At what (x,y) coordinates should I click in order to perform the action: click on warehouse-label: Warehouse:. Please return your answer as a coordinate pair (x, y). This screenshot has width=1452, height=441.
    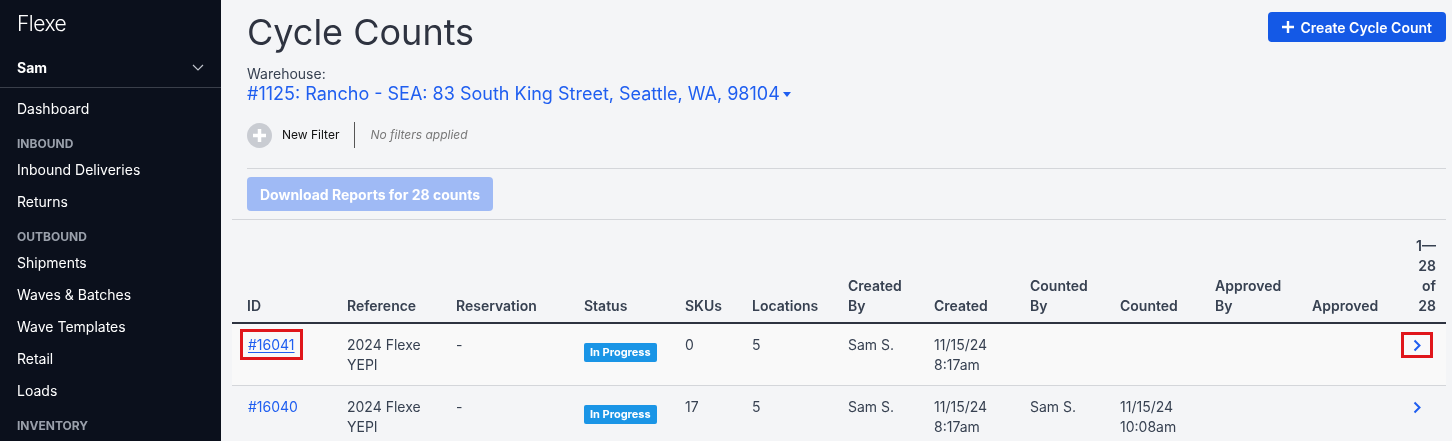
    Looking at the image, I should click on (286, 73).